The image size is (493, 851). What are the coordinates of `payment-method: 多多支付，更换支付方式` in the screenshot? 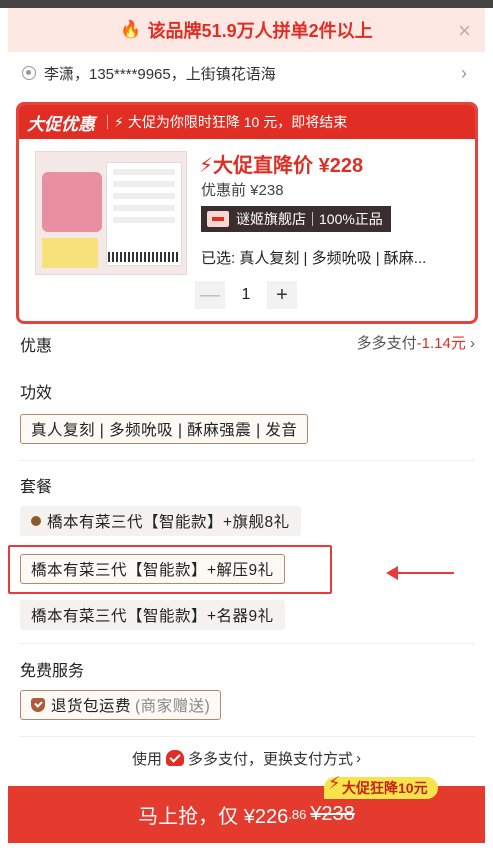 It's located at (271, 759).